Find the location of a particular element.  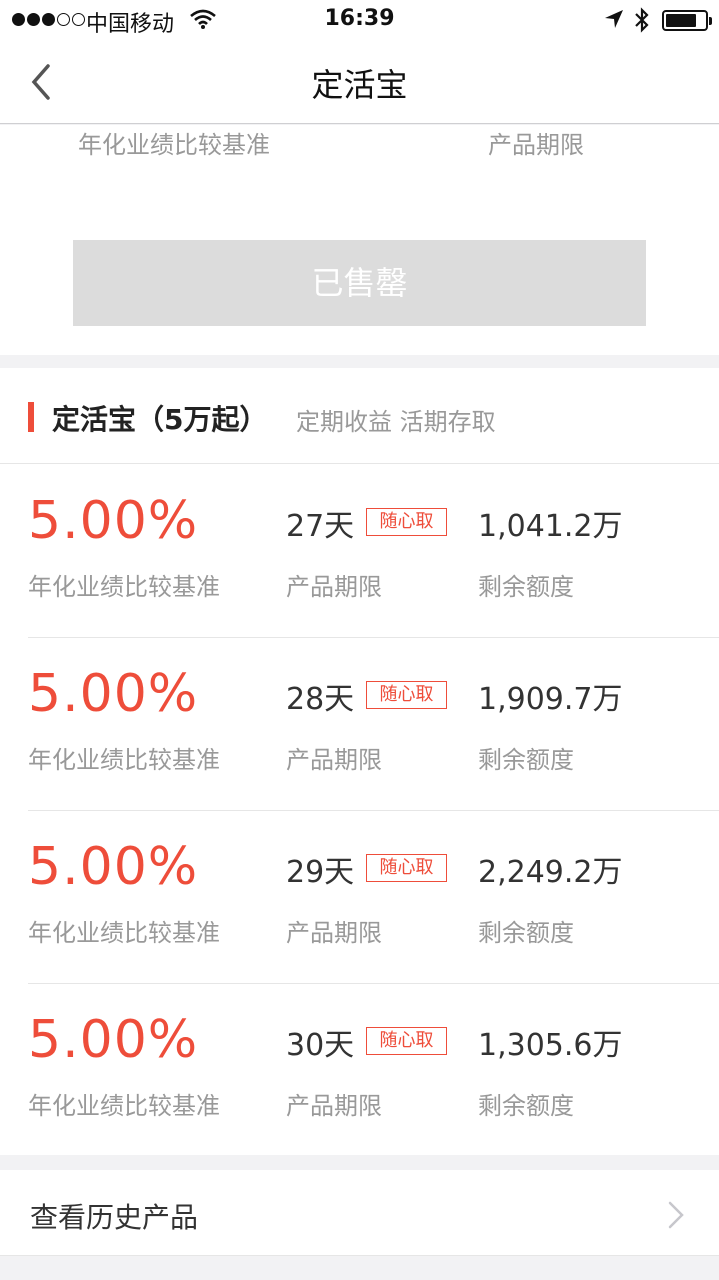

battery-icon is located at coordinates (687, 20).